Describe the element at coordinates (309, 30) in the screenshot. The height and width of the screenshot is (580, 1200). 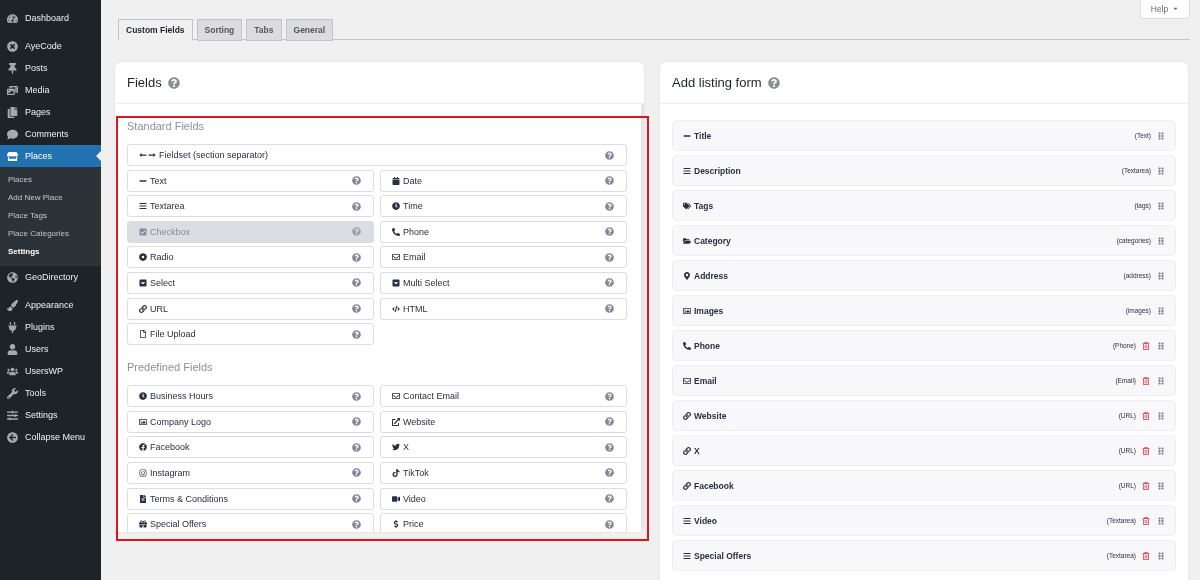
I see `tab: General` at that location.